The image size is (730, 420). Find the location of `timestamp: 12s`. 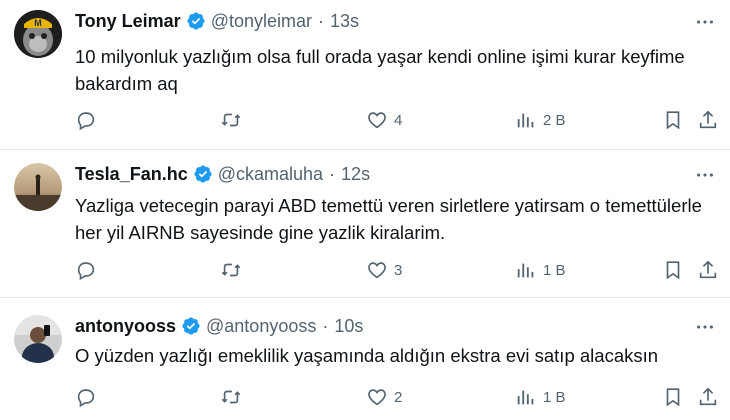

timestamp: 12s is located at coordinates (355, 174).